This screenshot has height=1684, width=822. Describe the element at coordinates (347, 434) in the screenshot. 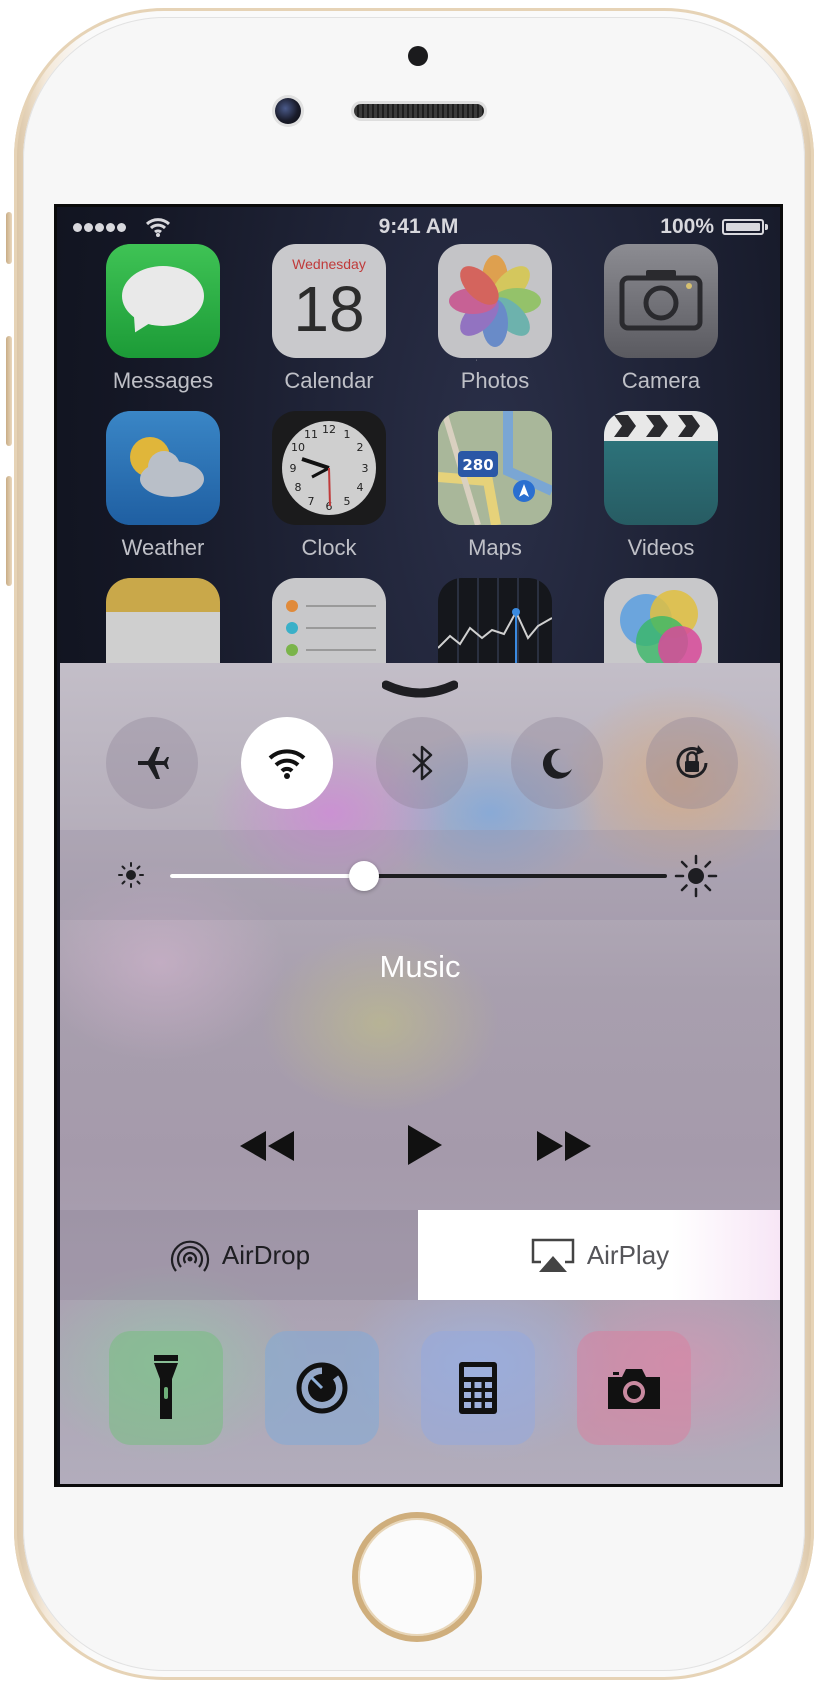

I see `svg-text: 1` at that location.